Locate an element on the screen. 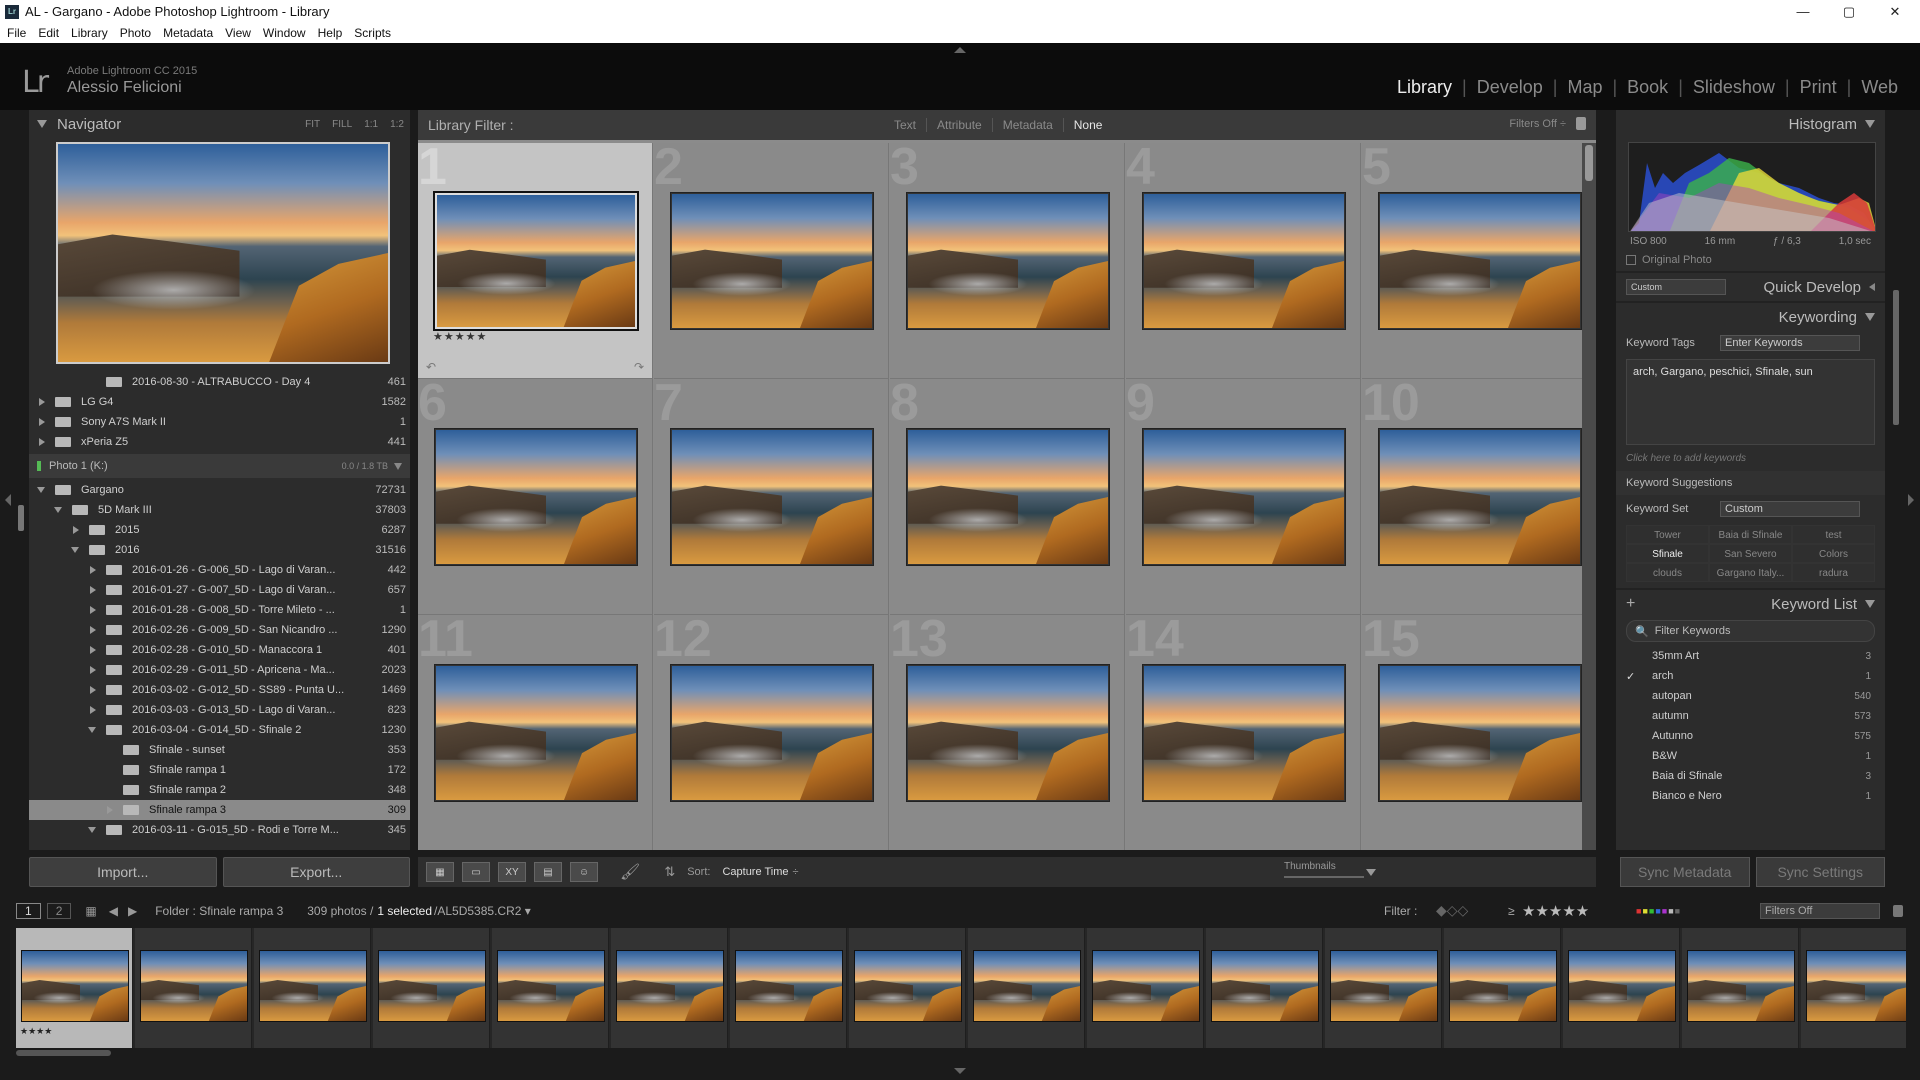 This screenshot has height=1080, width=1920. current-file: /AL5D5385.CR2 ▾ is located at coordinates (482, 911).